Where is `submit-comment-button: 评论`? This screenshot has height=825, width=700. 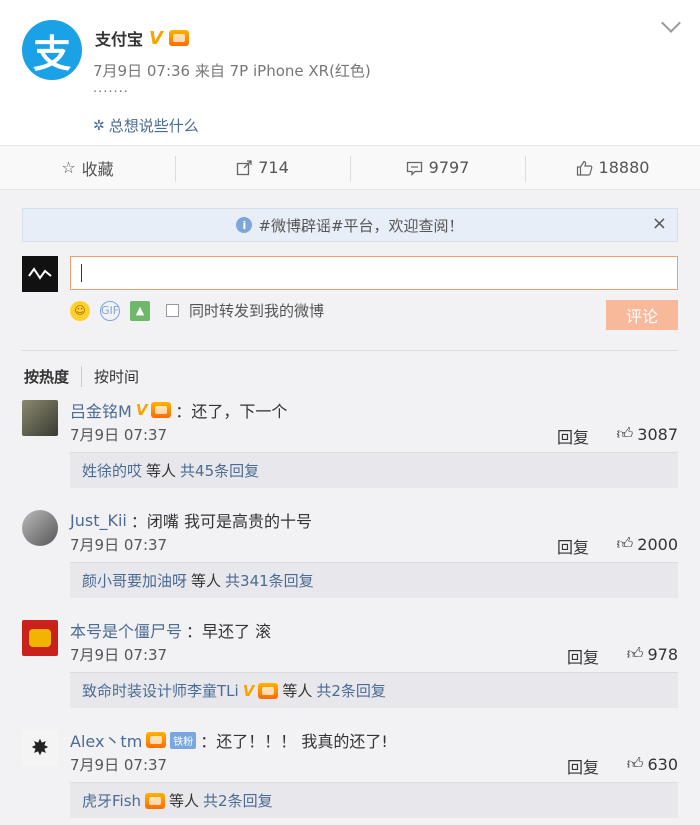 submit-comment-button: 评论 is located at coordinates (642, 315).